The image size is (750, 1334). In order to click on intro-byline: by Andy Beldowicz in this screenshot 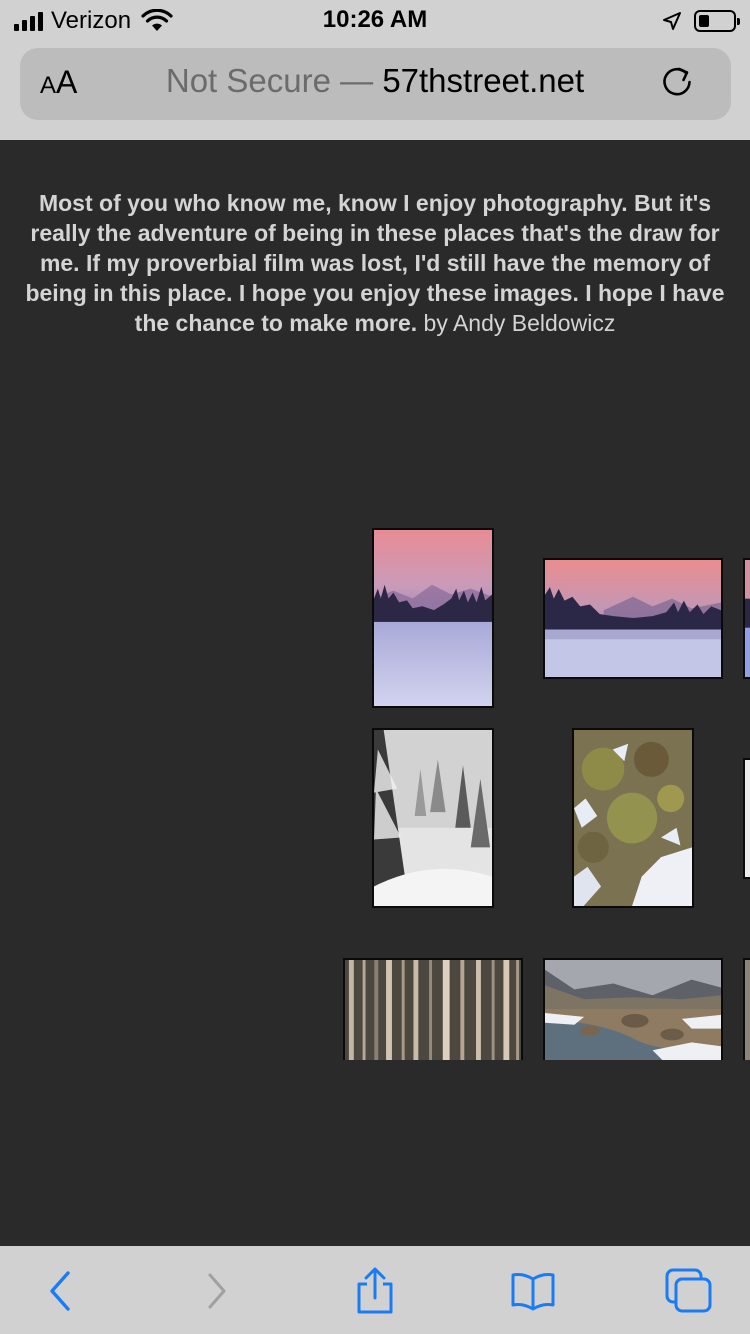, I will do `click(519, 323)`.